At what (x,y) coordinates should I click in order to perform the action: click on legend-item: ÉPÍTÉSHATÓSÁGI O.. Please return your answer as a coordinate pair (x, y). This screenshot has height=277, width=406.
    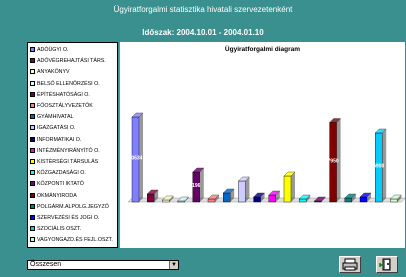
    Looking at the image, I should click on (60, 95).